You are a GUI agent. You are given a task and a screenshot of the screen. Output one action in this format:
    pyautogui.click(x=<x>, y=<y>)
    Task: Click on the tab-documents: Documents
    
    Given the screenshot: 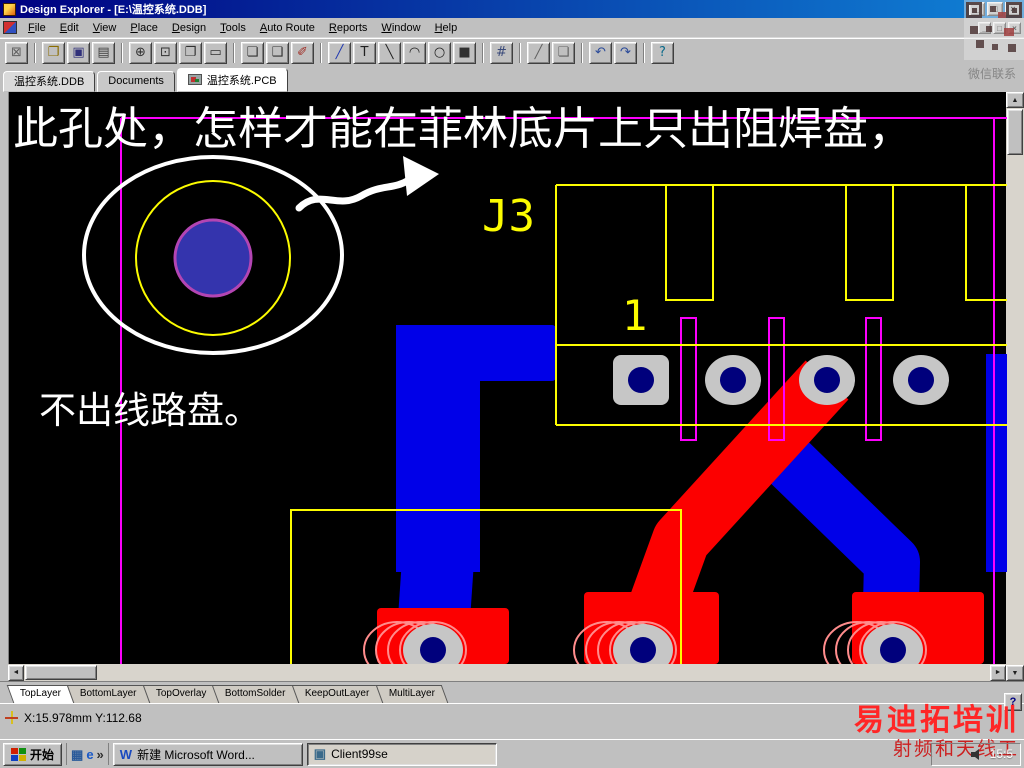 What is the action you would take?
    pyautogui.click(x=136, y=81)
    